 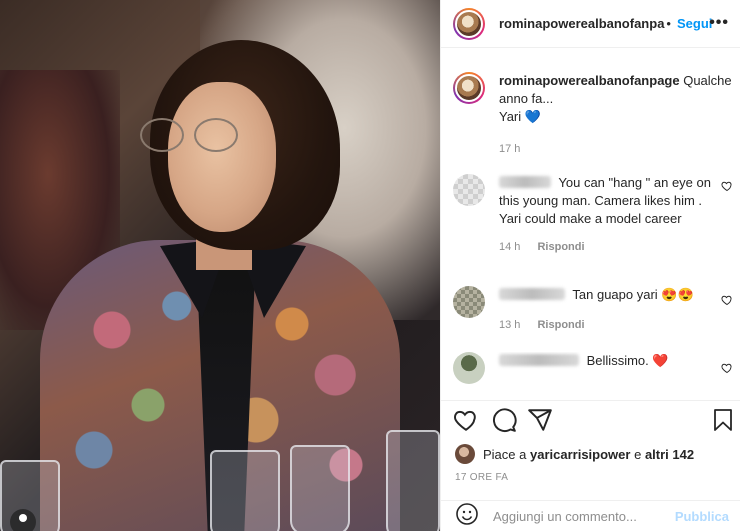 I want to click on emoji-icon, so click(x=467, y=516).